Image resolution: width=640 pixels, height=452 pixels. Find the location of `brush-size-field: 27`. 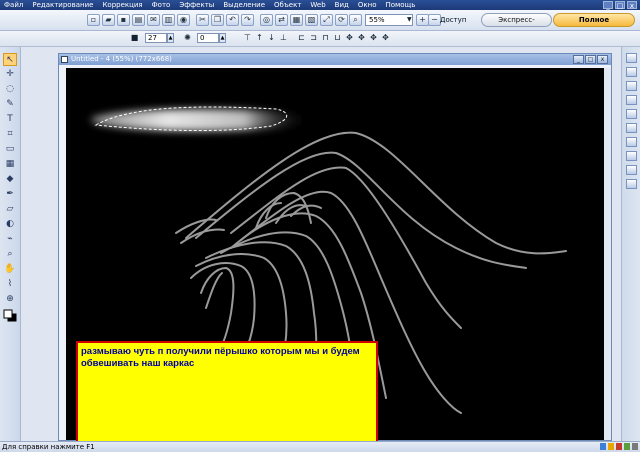

brush-size-field: 27 is located at coordinates (156, 38).